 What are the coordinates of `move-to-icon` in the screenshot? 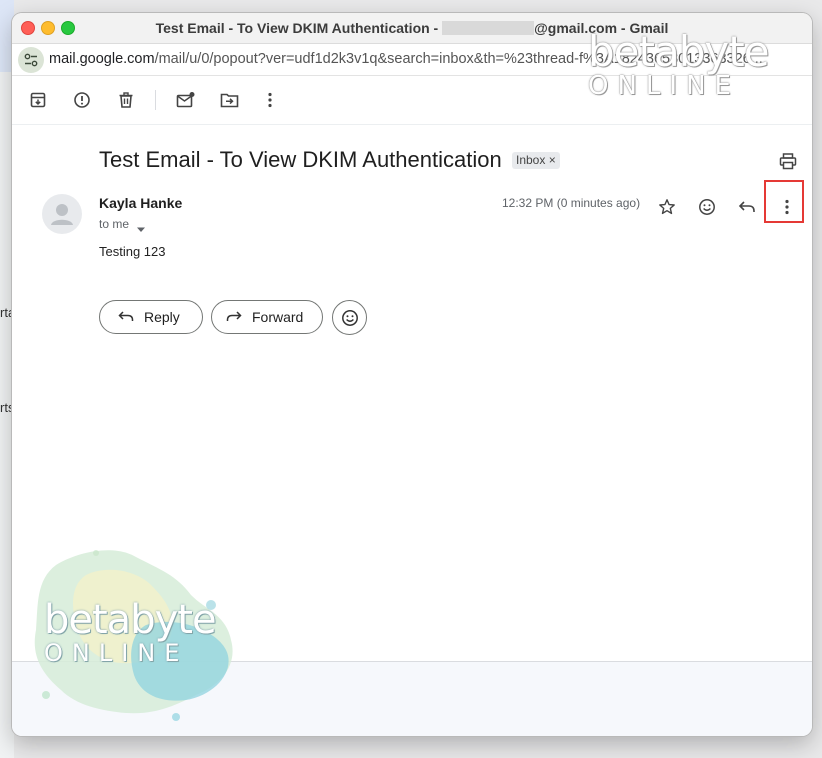 It's located at (230, 100).